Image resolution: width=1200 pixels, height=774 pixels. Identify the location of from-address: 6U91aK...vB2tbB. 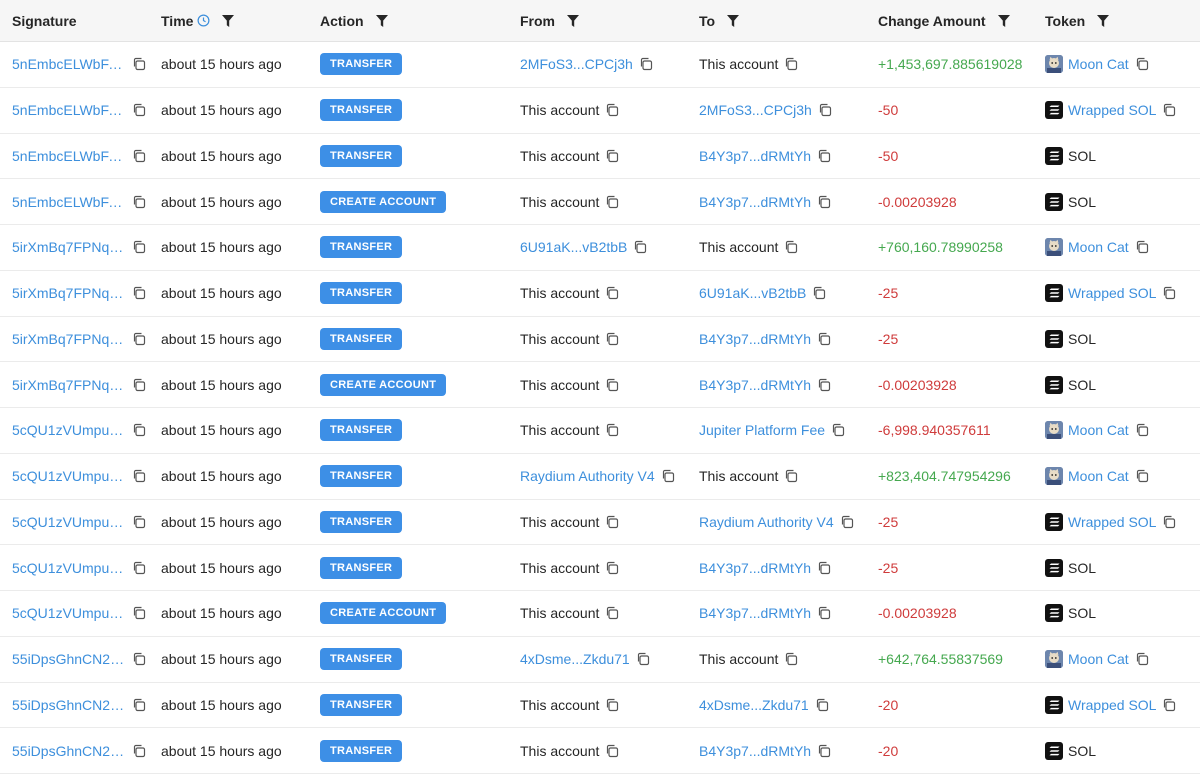
(573, 247).